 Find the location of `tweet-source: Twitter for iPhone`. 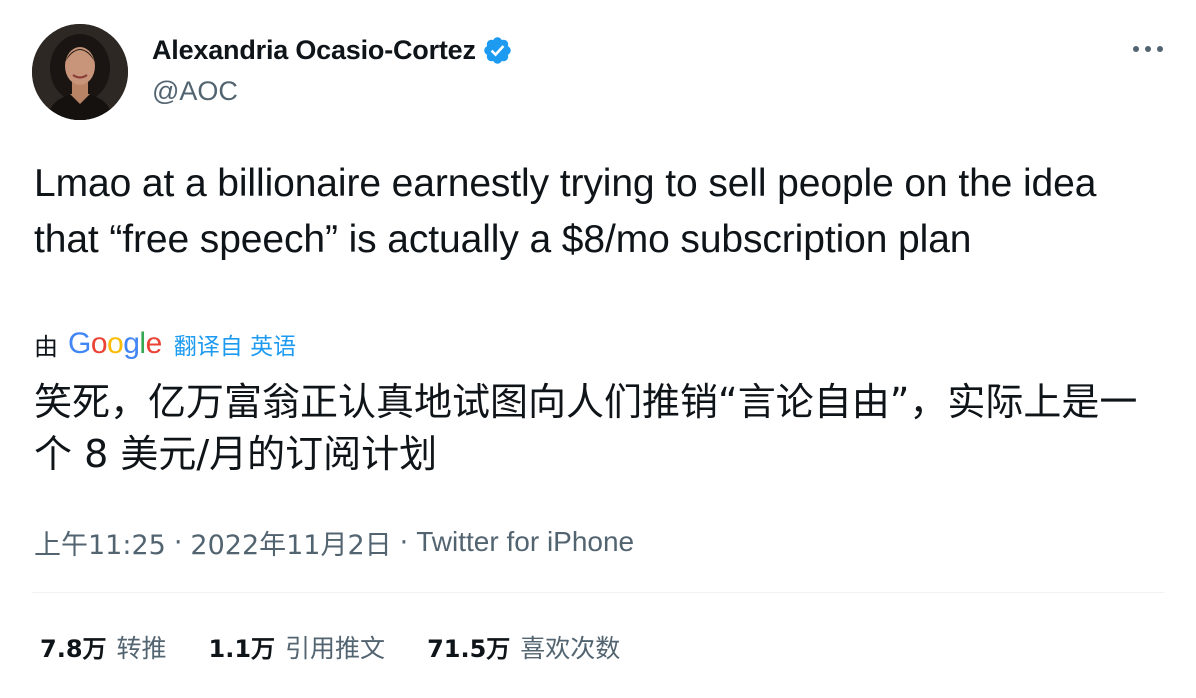

tweet-source: Twitter for iPhone is located at coordinates (525, 542).